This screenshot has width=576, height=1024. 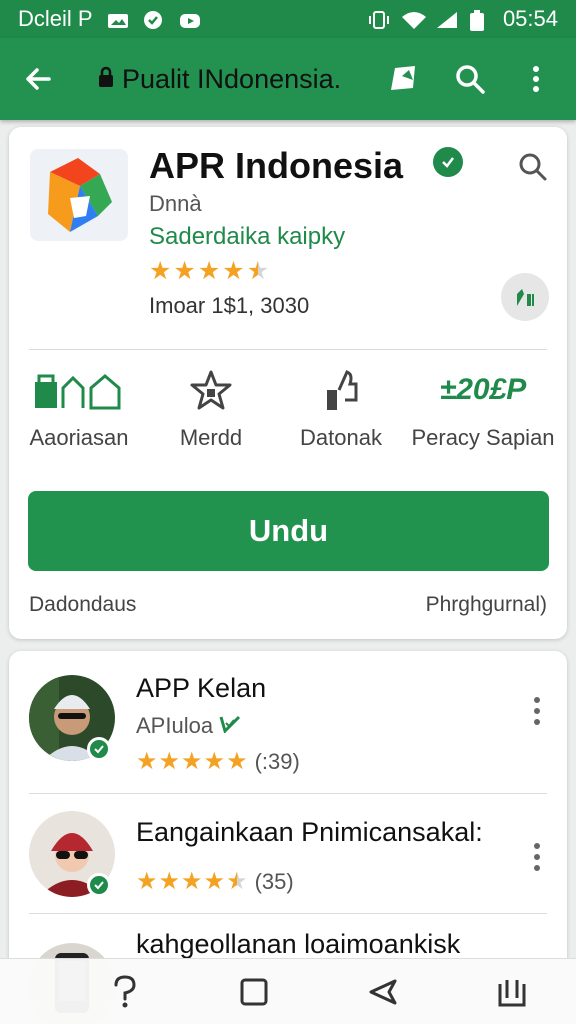 I want to click on recents-icon, so click(x=512, y=992).